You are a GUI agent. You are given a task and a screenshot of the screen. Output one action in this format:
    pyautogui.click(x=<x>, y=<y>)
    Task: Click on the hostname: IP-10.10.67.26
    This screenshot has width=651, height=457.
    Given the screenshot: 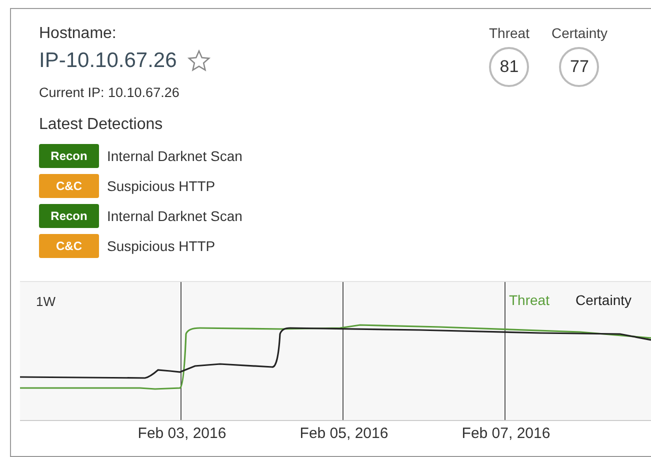 What is the action you would take?
    pyautogui.click(x=108, y=61)
    